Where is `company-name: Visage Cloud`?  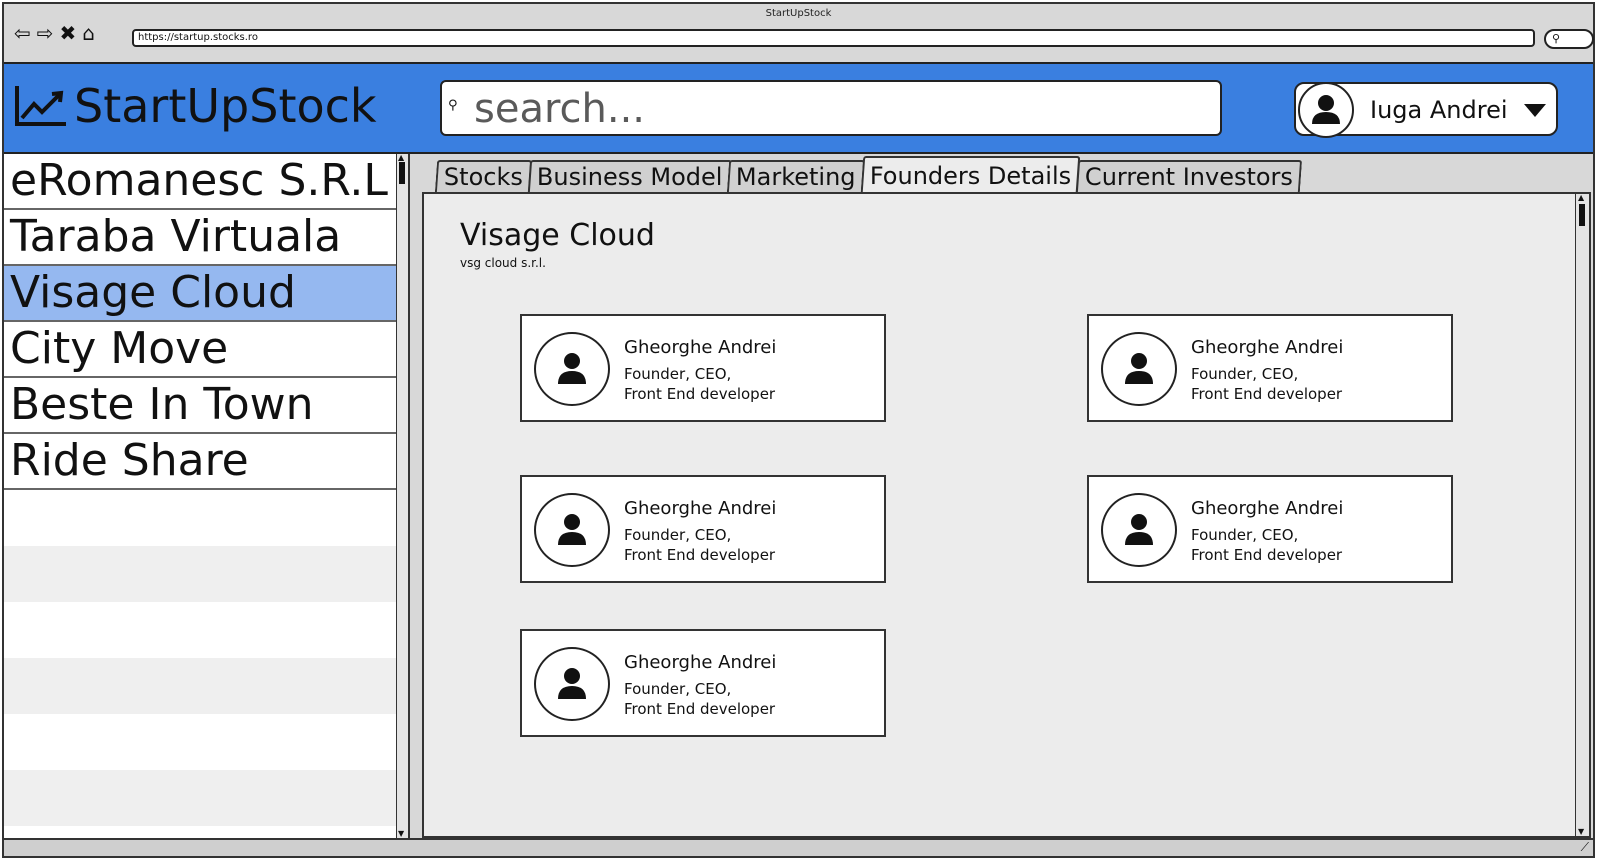 company-name: Visage Cloud is located at coordinates (557, 235).